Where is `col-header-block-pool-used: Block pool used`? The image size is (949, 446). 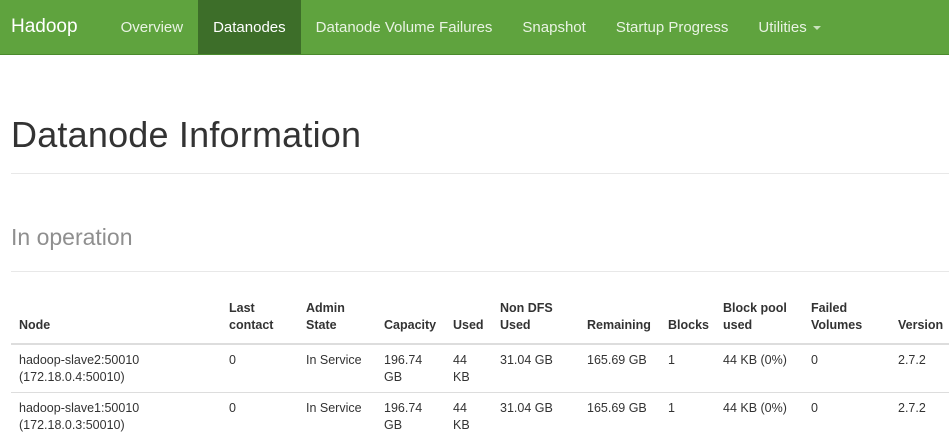 col-header-block-pool-used: Block pool used is located at coordinates (759, 320).